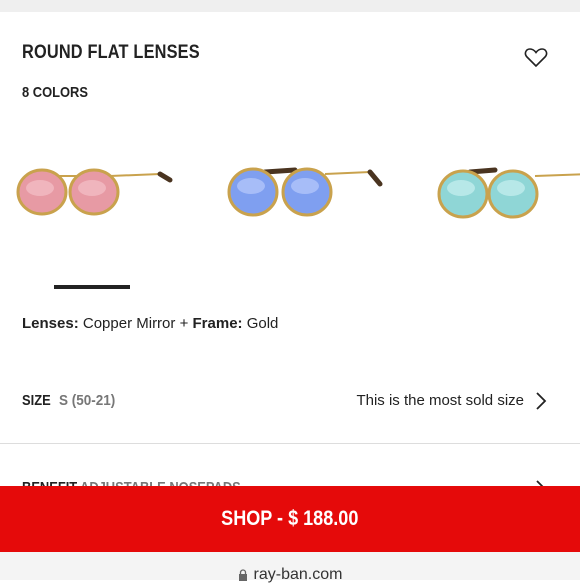 The height and width of the screenshot is (584, 580). Describe the element at coordinates (55, 92) in the screenshot. I see `colors-count: 8 COLORS` at that location.